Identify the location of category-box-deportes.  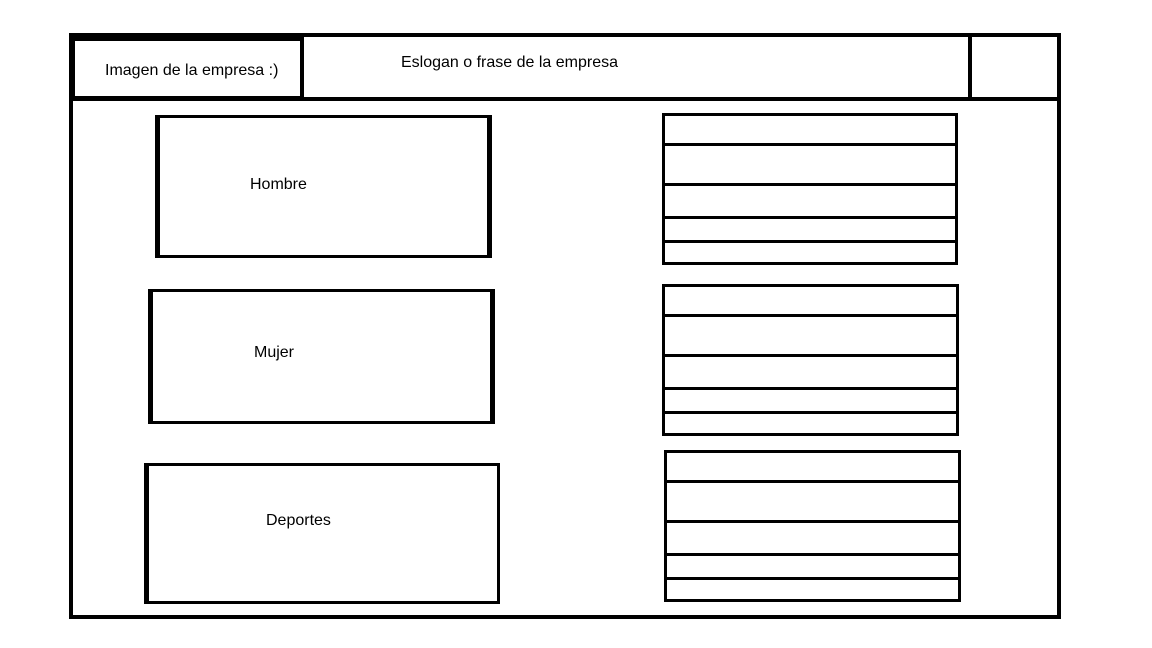
(322, 533).